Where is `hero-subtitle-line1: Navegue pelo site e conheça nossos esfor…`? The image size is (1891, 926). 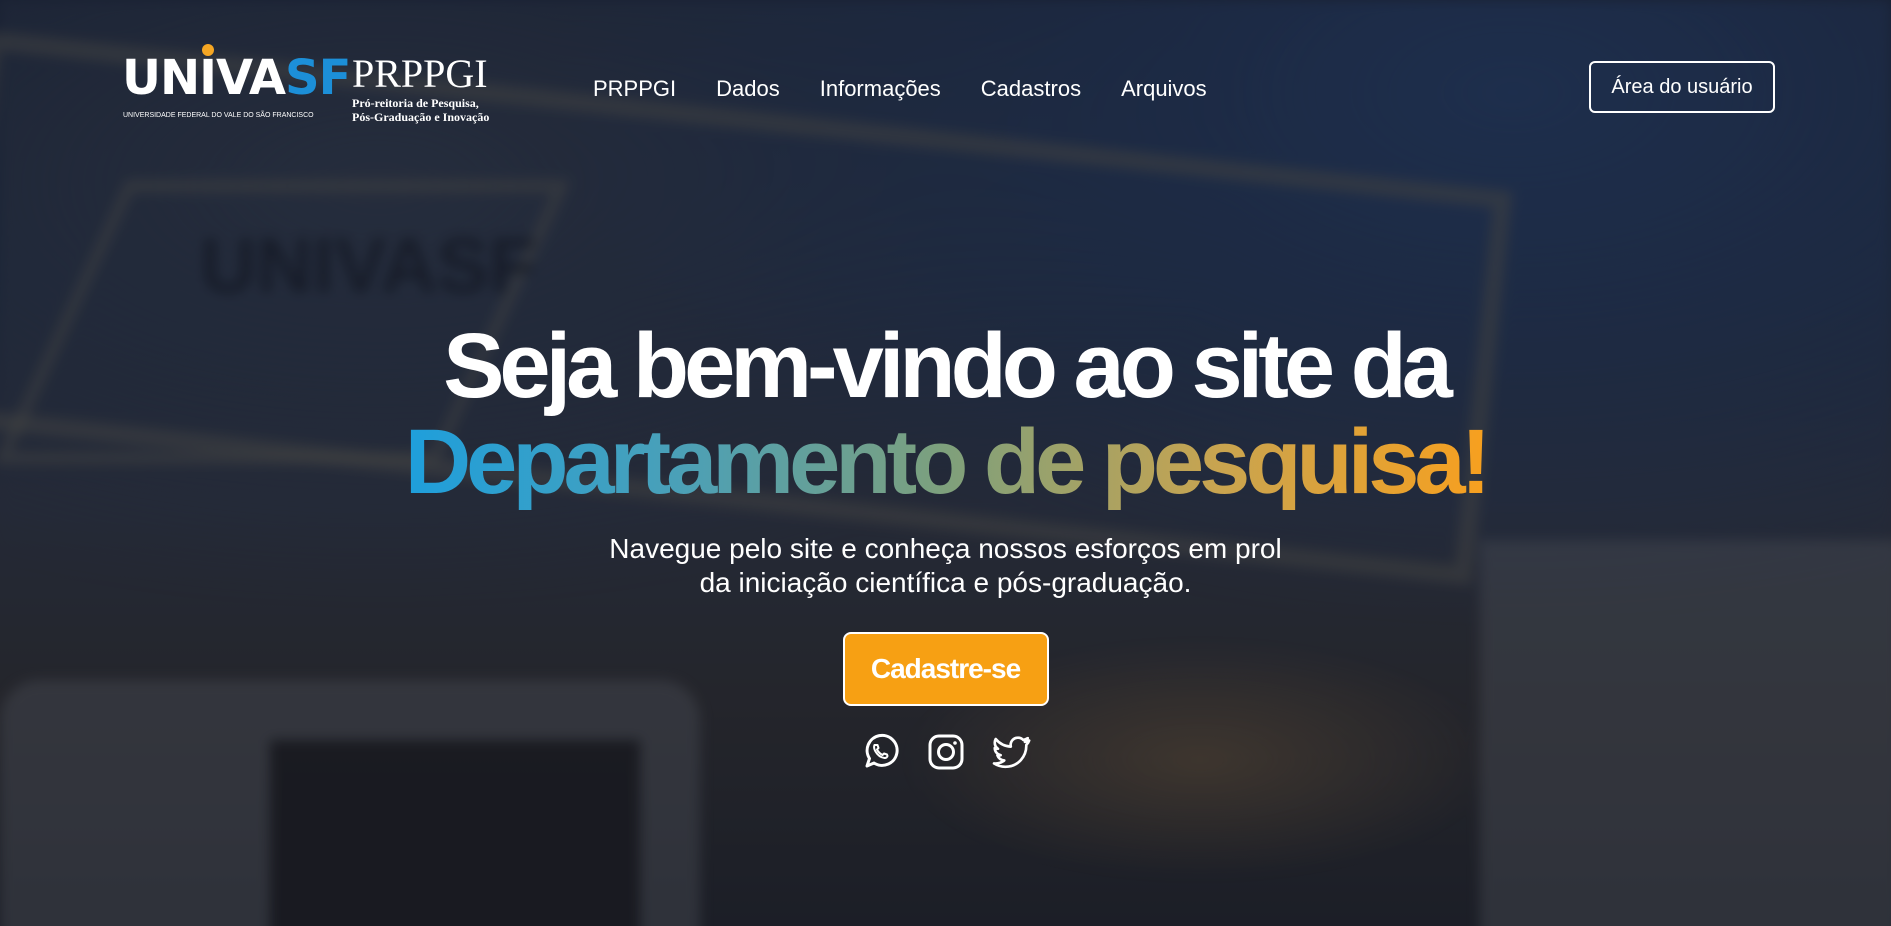 hero-subtitle-line1: Navegue pelo site e conheça nossos esfor… is located at coordinates (945, 548).